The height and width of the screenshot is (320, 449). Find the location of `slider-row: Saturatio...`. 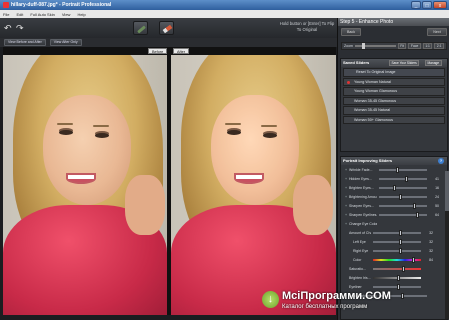

slider-row: Saturatio... is located at coordinates (394, 268).